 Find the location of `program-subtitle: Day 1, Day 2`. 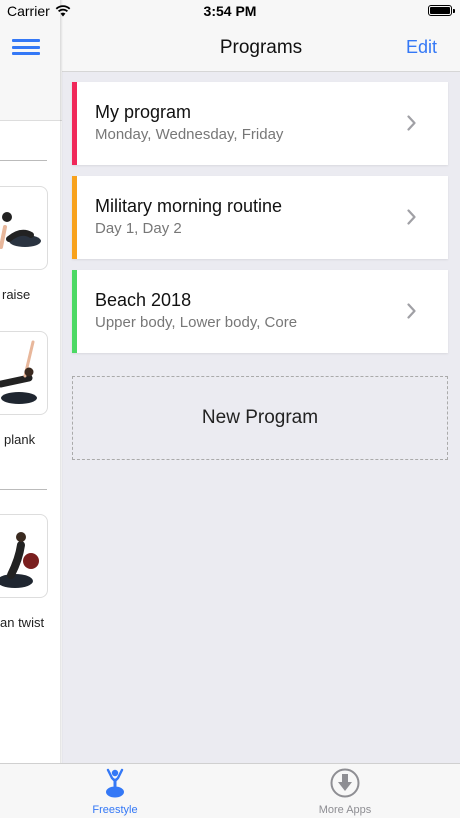

program-subtitle: Day 1, Day 2 is located at coordinates (138, 228).